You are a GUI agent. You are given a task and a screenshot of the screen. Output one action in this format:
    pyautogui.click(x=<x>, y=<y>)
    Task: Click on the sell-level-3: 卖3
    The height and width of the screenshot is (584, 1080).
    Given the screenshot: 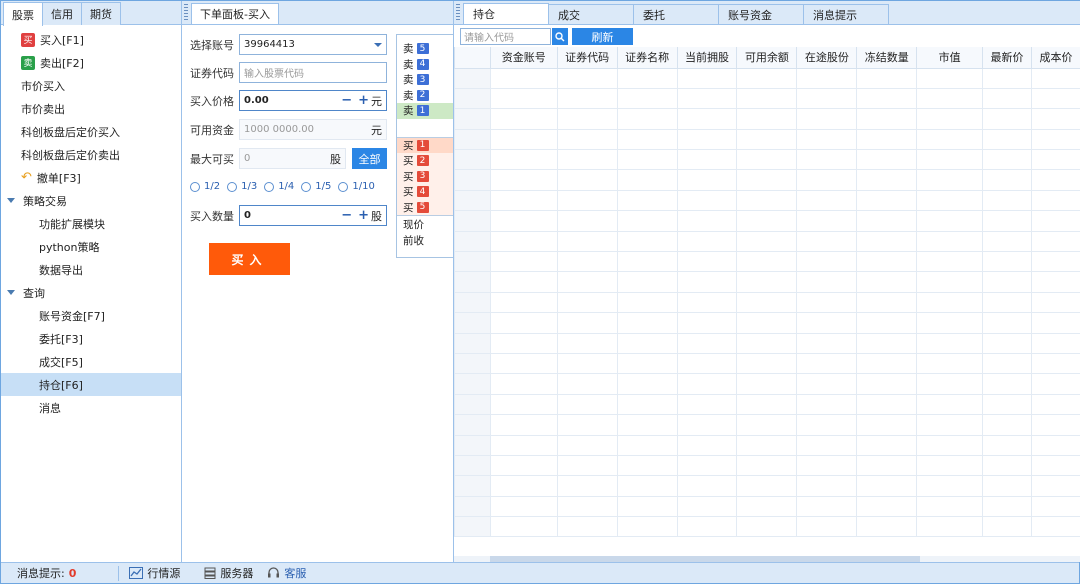 What is the action you would take?
    pyautogui.click(x=425, y=80)
    